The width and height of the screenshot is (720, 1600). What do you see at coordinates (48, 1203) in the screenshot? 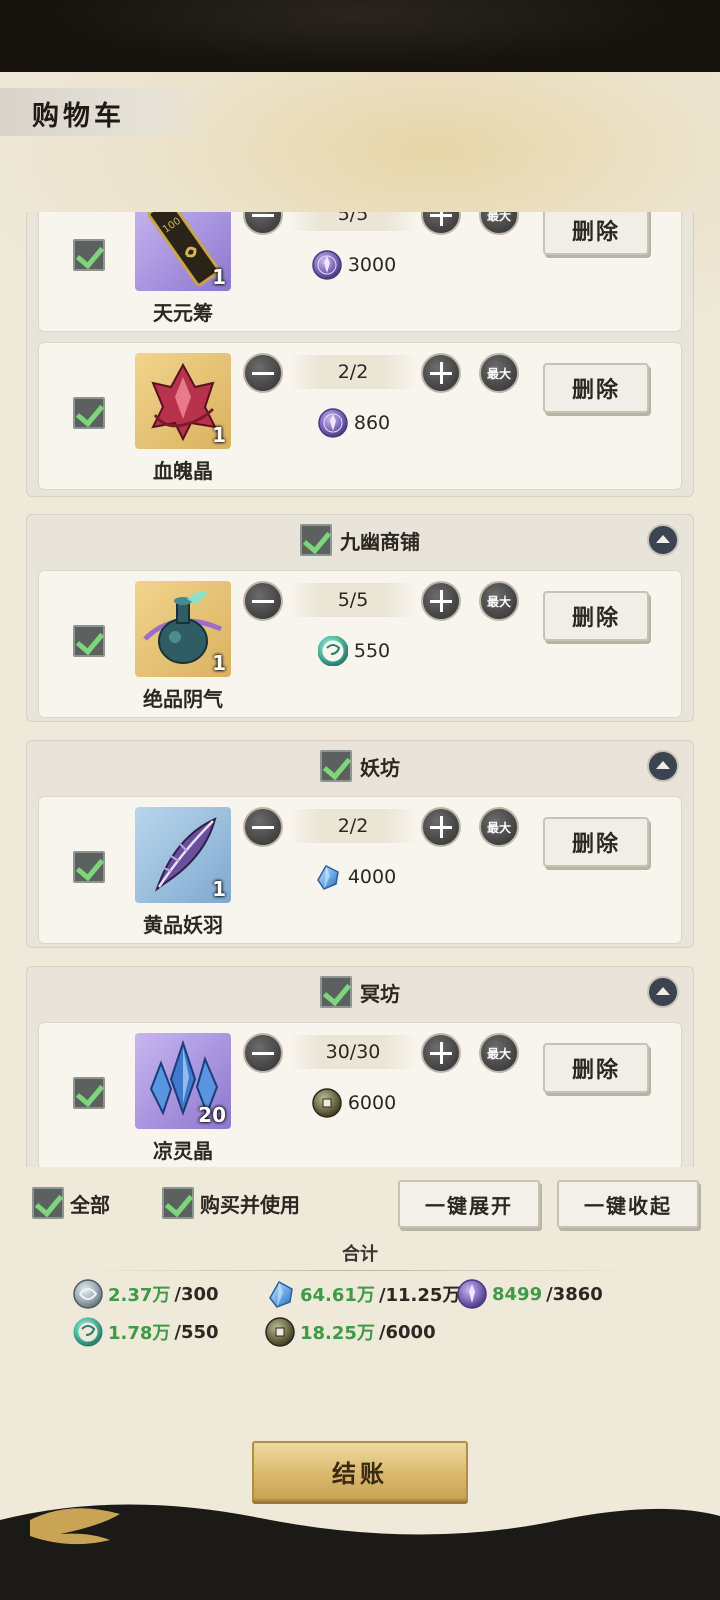
I see `select-all-checkbox` at bounding box center [48, 1203].